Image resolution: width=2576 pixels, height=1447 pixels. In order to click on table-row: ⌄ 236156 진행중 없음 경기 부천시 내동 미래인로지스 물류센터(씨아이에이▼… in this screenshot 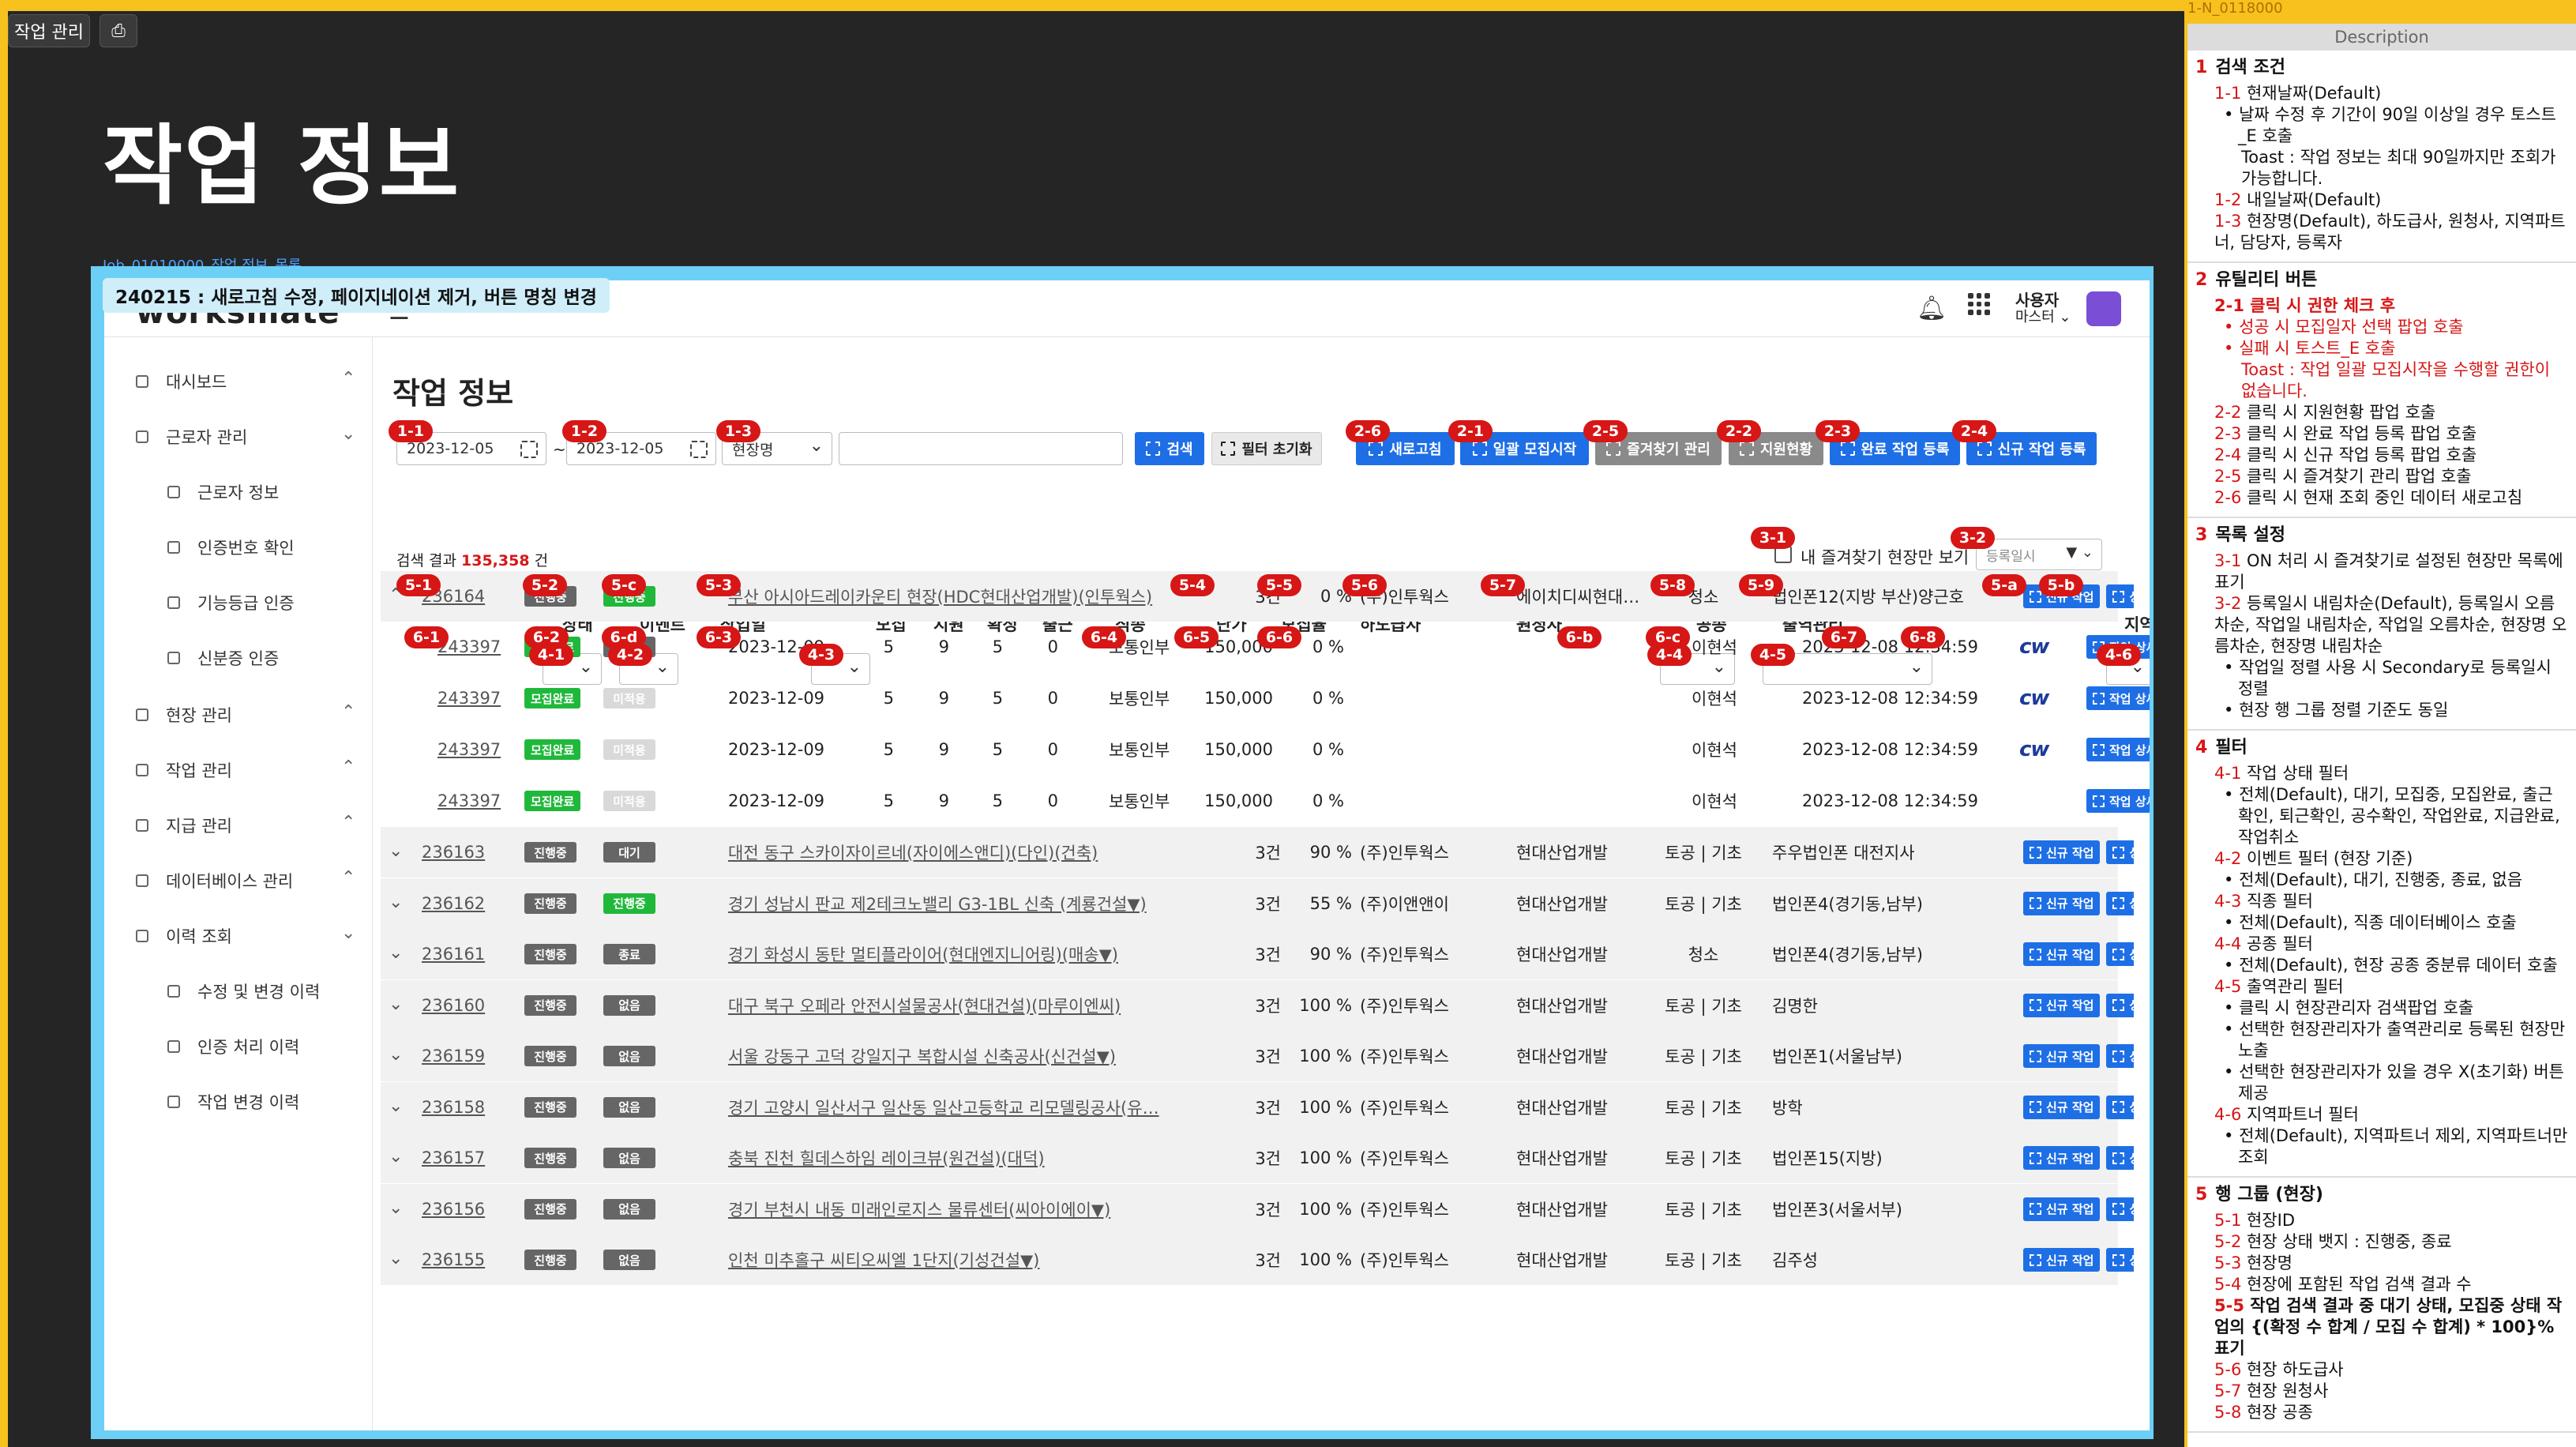, I will do `click(1257, 1209)`.